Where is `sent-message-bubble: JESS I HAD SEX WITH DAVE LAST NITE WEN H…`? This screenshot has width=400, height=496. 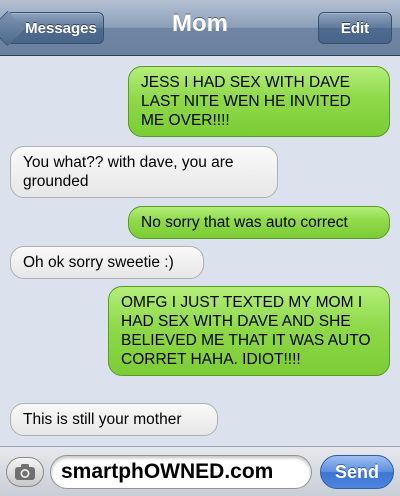 sent-message-bubble: JESS I HAD SEX WITH DAVE LAST NITE WEN H… is located at coordinates (259, 101).